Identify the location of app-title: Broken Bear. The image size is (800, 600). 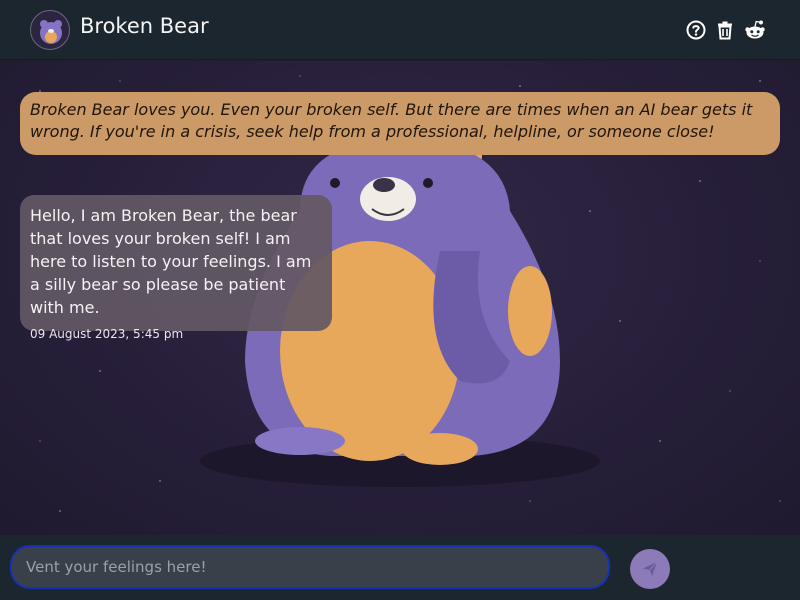
(144, 26).